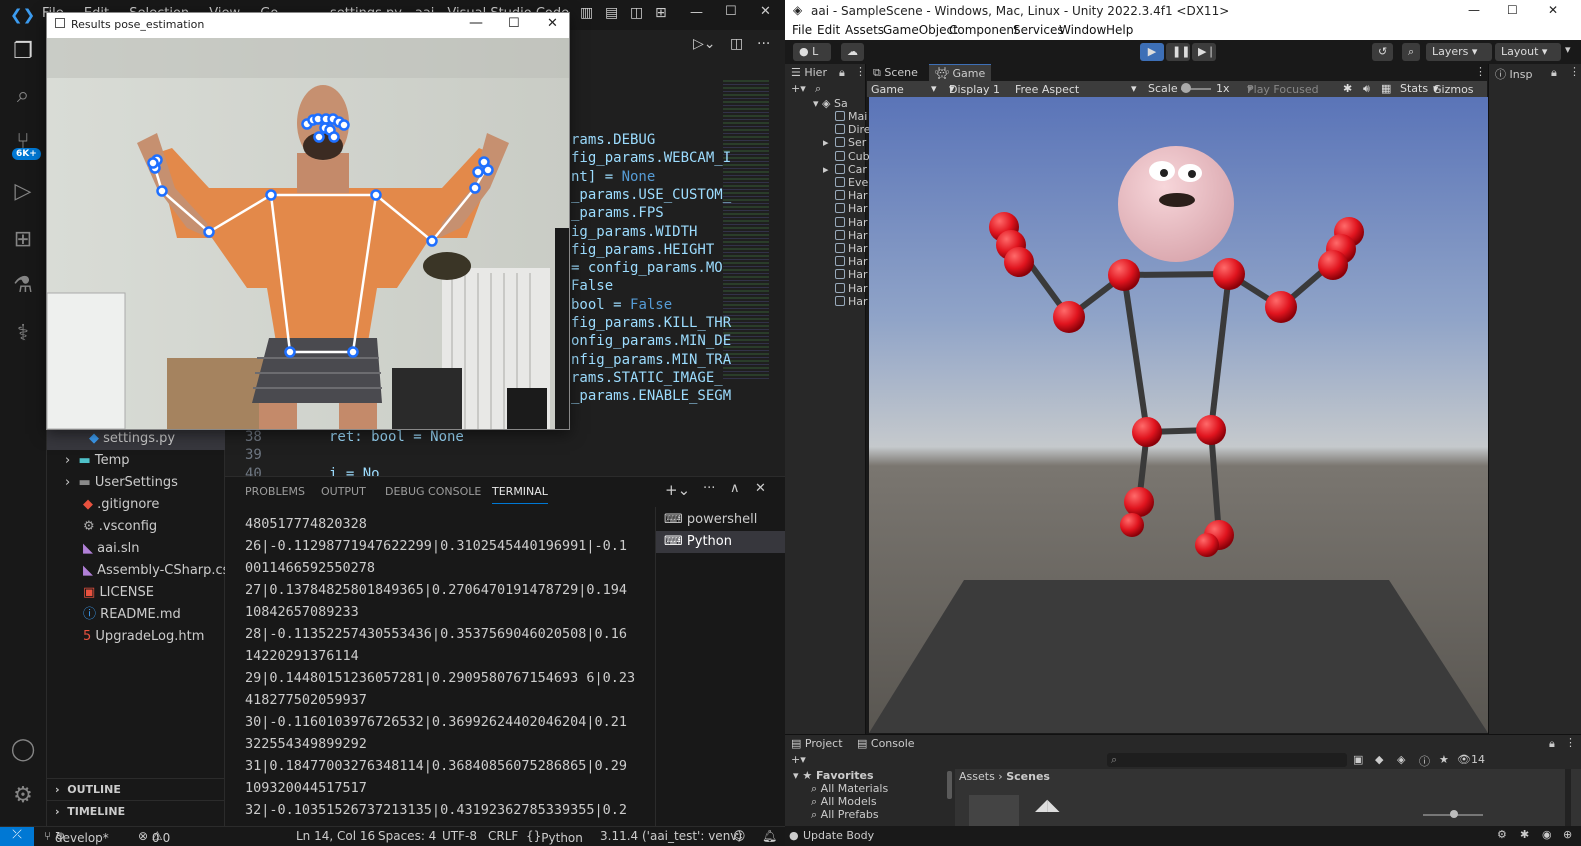  I want to click on notifications-icon: 🔔︎, so click(769, 836).